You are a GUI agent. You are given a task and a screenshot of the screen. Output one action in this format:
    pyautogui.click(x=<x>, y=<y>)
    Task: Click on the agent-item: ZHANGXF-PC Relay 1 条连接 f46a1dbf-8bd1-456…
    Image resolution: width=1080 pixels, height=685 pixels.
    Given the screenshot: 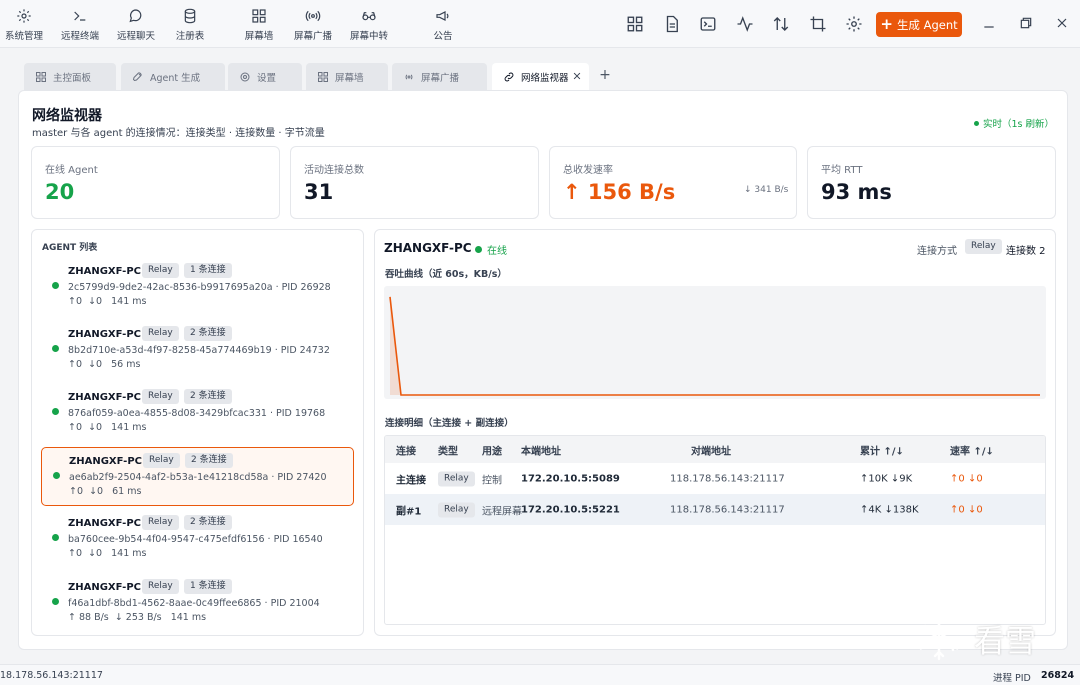 What is the action you would take?
    pyautogui.click(x=197, y=603)
    